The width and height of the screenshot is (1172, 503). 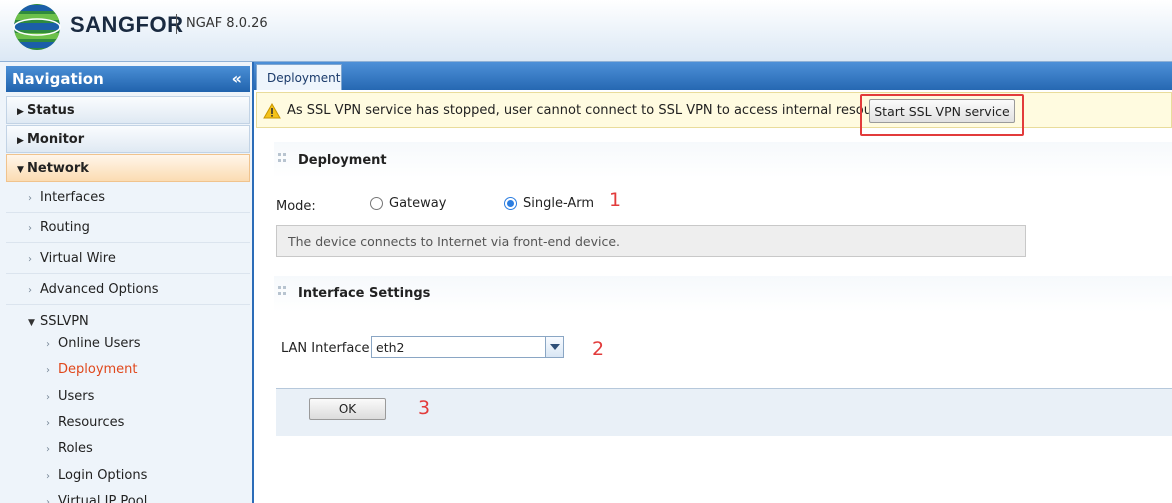 I want to click on nav-item-label: Interfaces, so click(x=72, y=197).